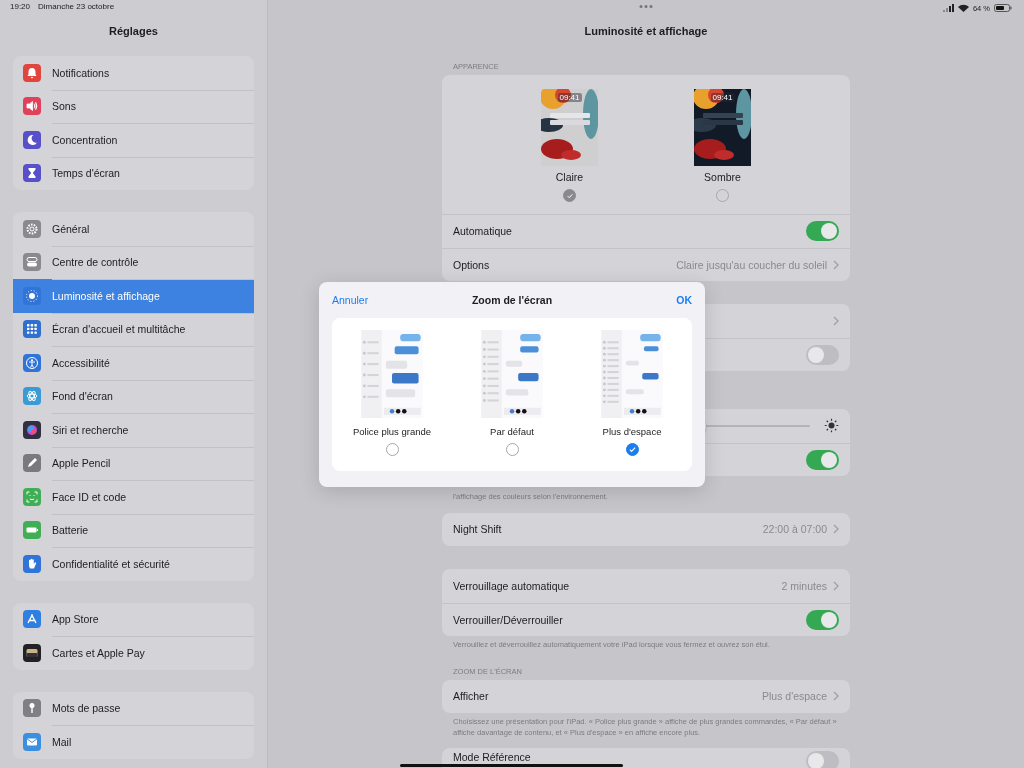  Describe the element at coordinates (133, 140) in the screenshot. I see `sidebar-item: Concentration` at that location.